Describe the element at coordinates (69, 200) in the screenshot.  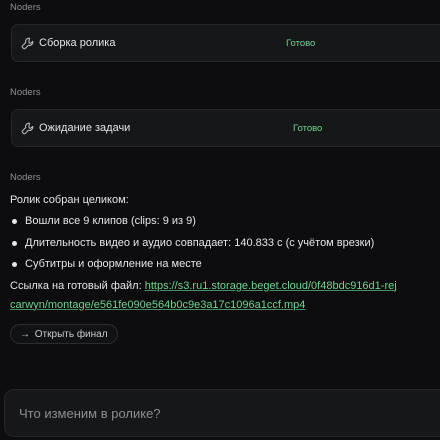
I see `message-intro: Ролик собран целиком:` at that location.